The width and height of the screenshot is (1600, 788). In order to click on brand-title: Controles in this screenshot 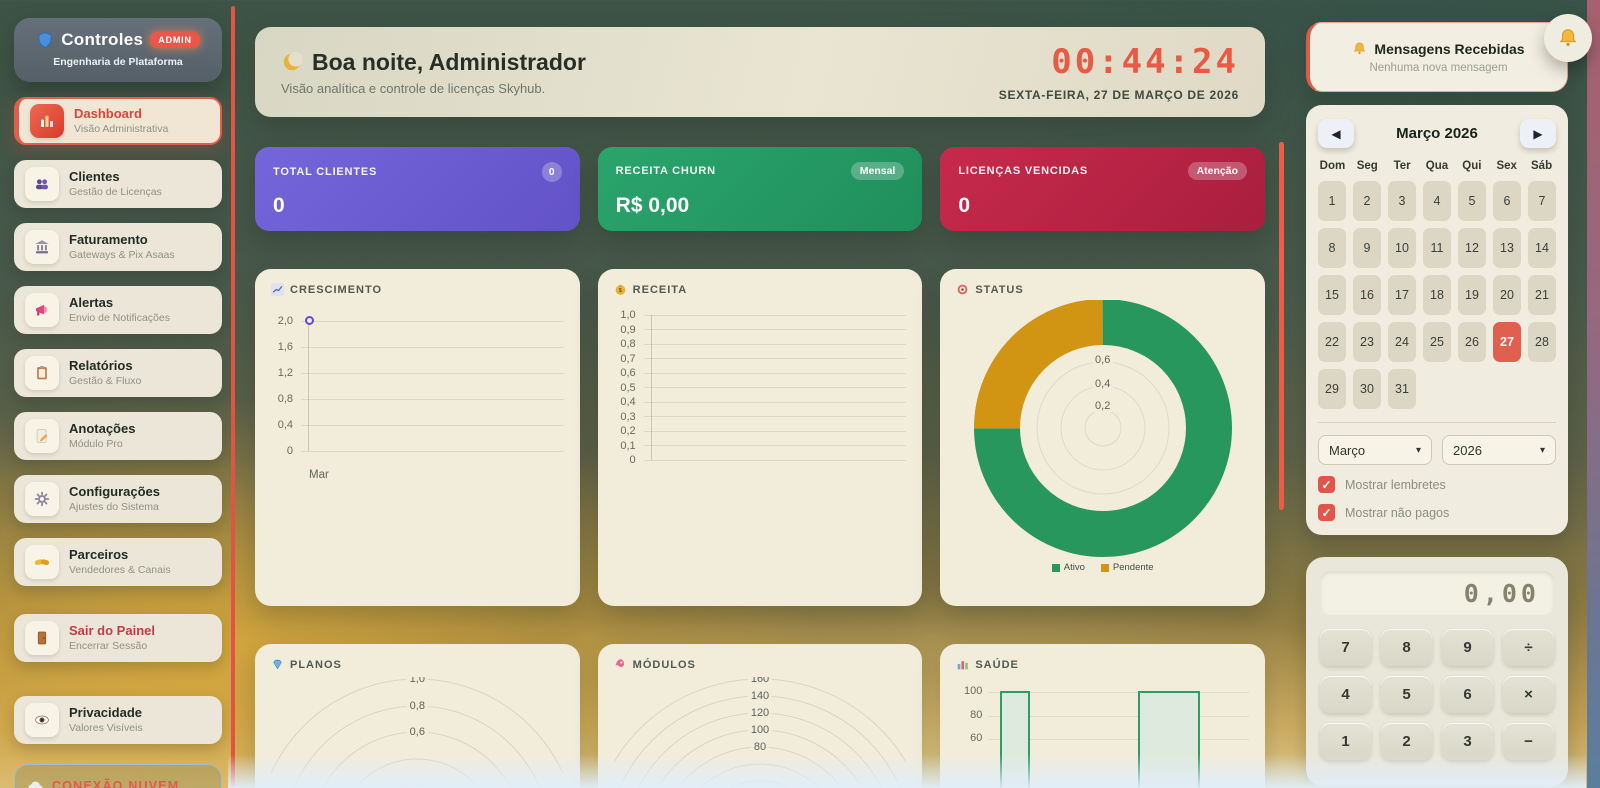, I will do `click(102, 39)`.